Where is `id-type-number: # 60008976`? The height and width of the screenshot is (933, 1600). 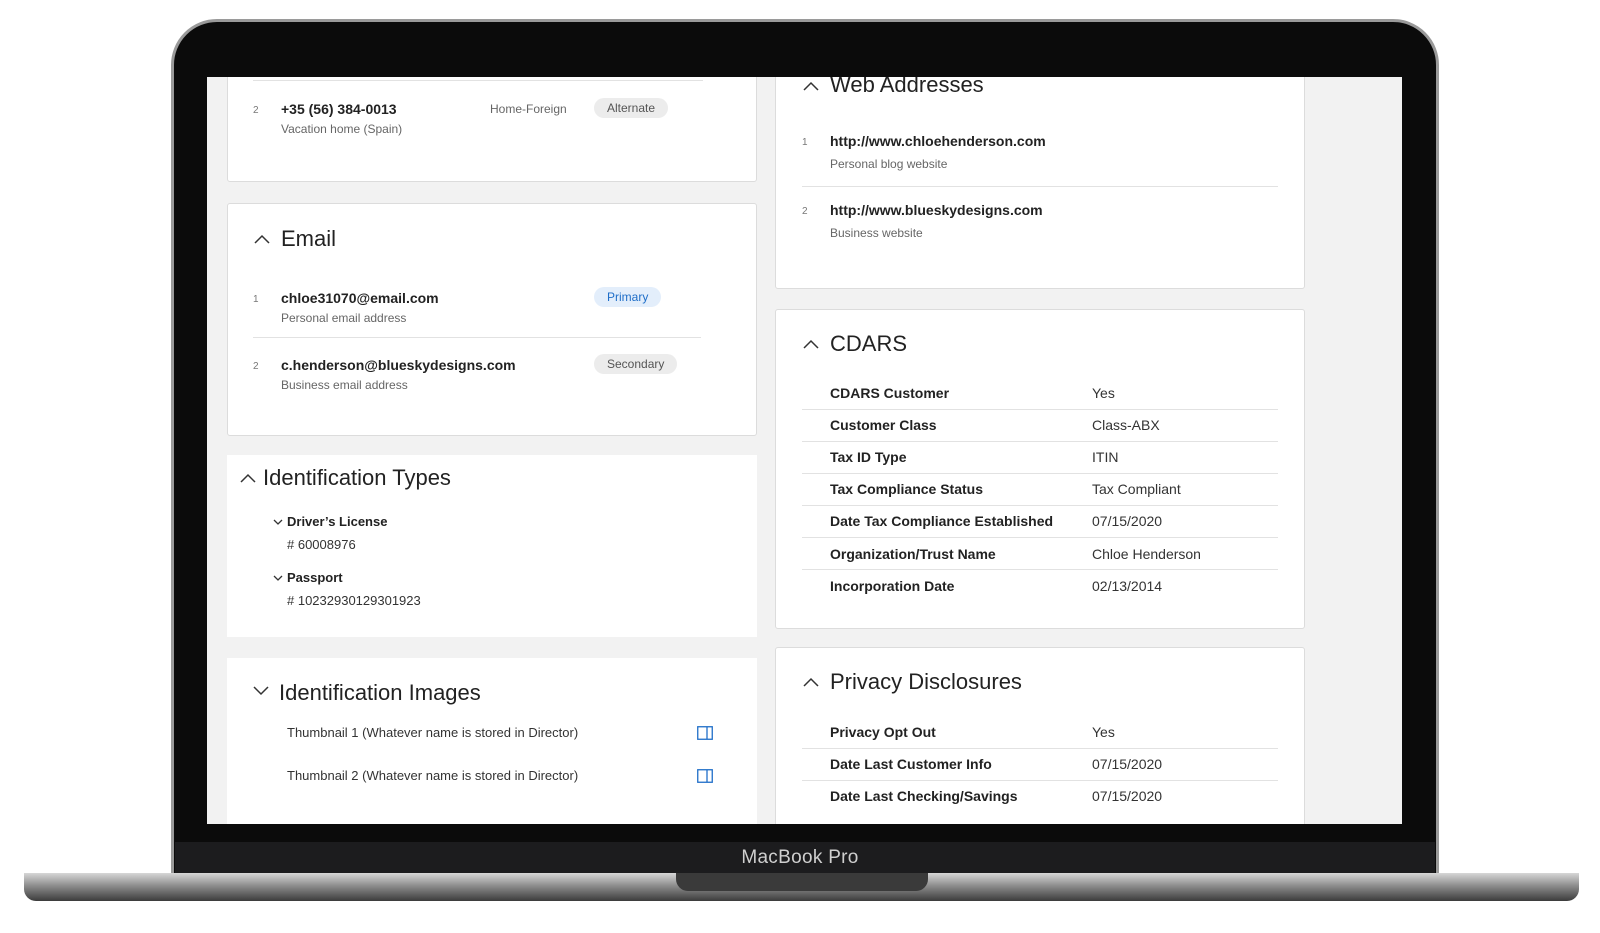
id-type-number: # 60008976 is located at coordinates (321, 544).